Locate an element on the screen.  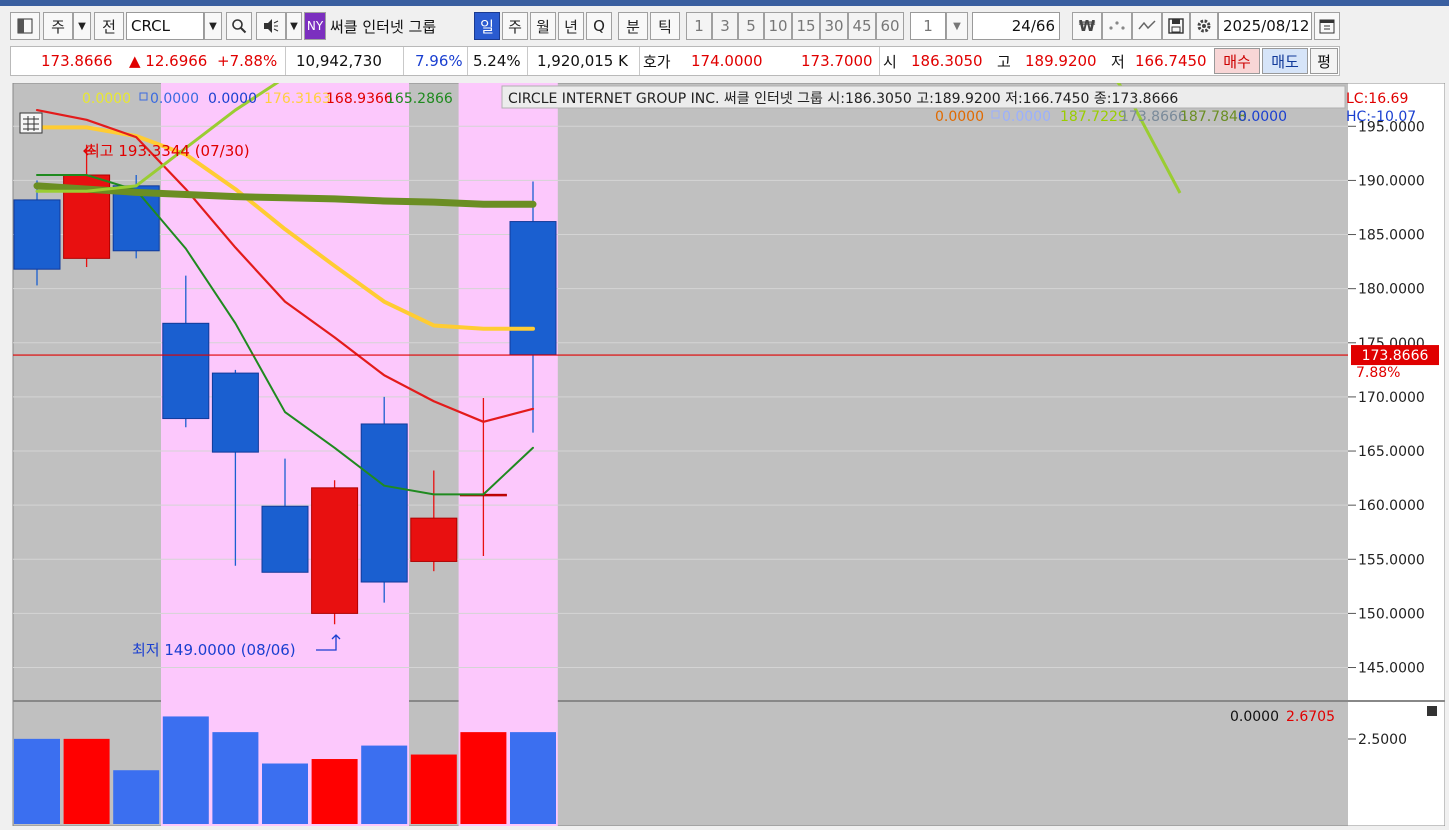
count-input: 1 is located at coordinates (928, 26).